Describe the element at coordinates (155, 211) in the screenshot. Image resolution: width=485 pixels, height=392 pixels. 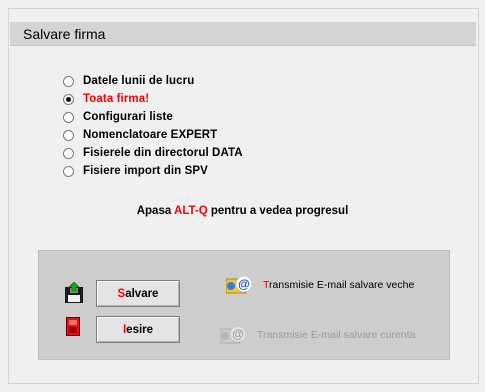
I see `hint-prefix: Apasa` at that location.